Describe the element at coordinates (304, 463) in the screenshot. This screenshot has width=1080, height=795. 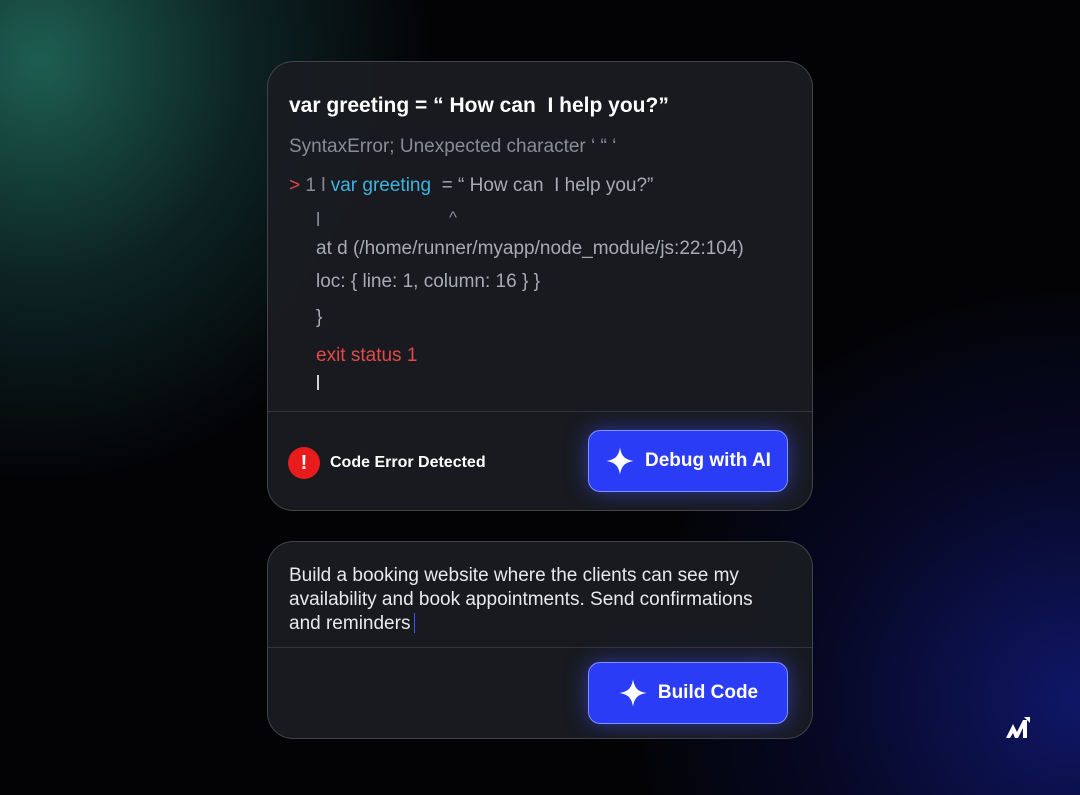
I see `exclamation-icon: !` at that location.